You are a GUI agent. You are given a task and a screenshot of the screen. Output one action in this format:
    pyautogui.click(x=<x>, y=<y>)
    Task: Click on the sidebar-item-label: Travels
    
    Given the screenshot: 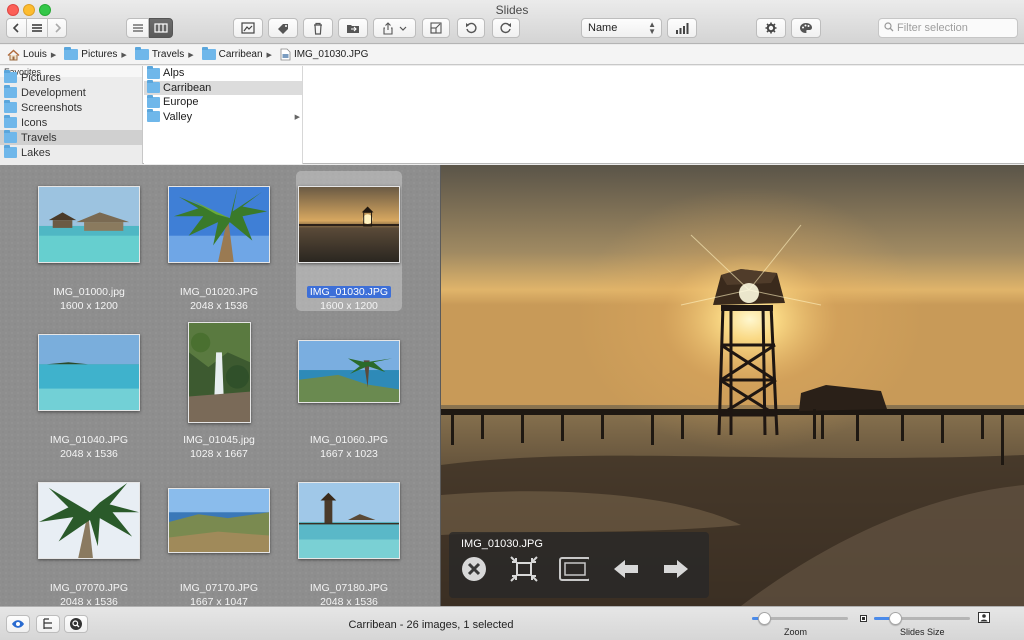 What is the action you would take?
    pyautogui.click(x=39, y=137)
    